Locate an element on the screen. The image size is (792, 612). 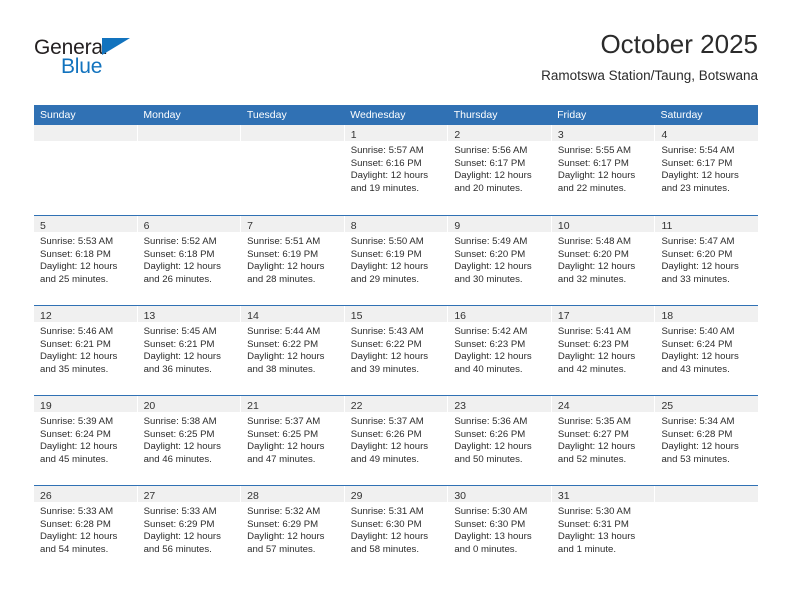
day-detail-line: and 40 minutes. is located at coordinates (488, 369).